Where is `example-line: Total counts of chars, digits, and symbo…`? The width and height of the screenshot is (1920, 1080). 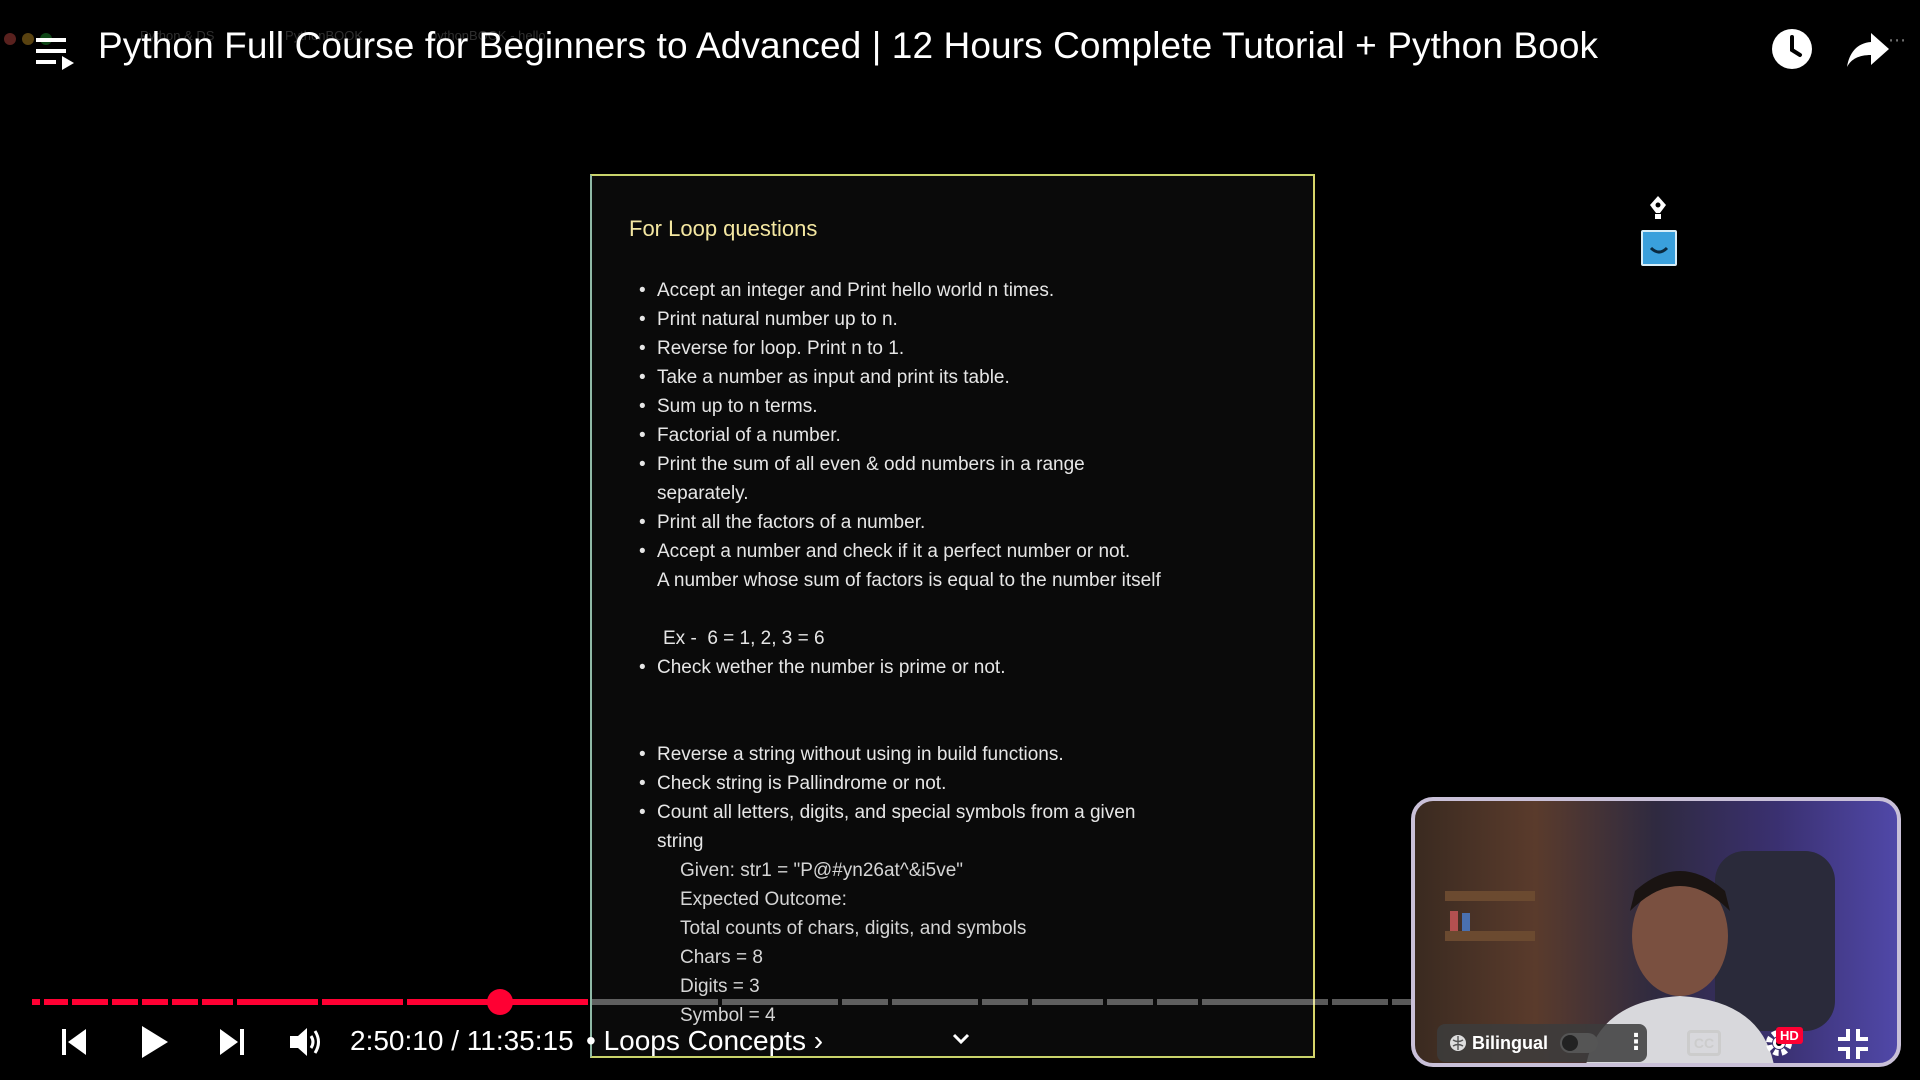 example-line: Total counts of chars, digits, and symbo… is located at coordinates (853, 928).